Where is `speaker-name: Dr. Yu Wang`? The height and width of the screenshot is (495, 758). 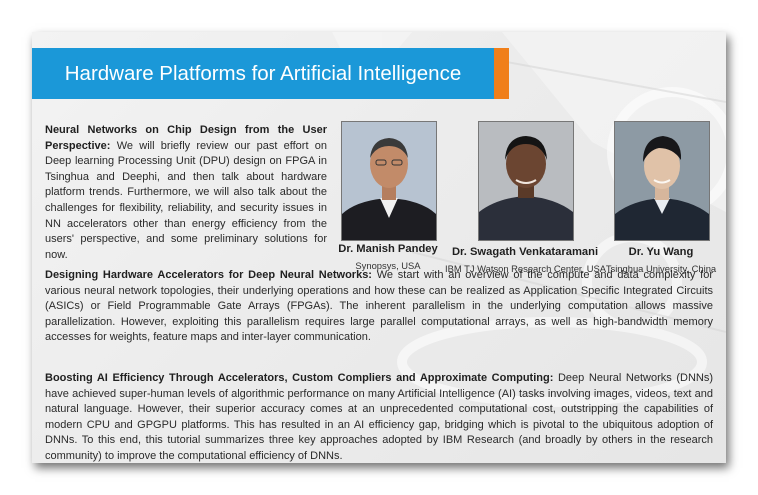
speaker-name: Dr. Yu Wang is located at coordinates (661, 252).